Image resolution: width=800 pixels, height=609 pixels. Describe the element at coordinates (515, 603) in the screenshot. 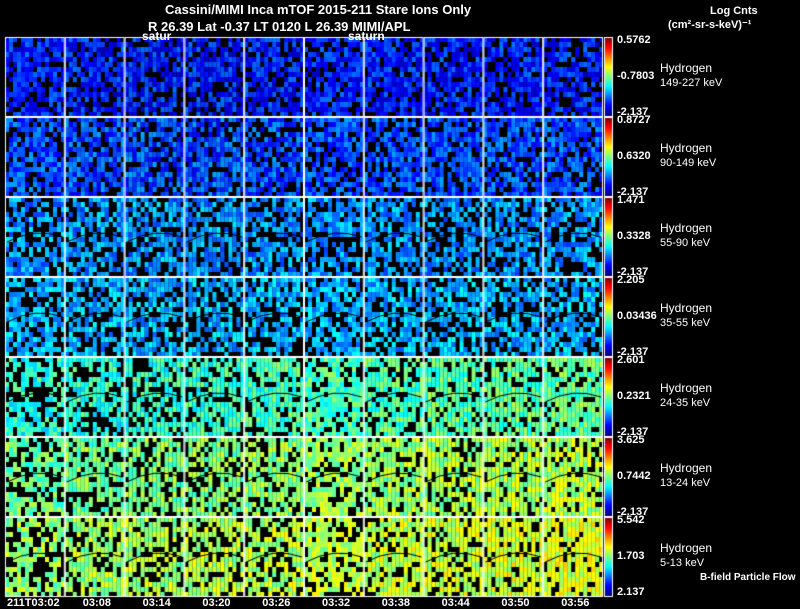

I see `x-tick-label: 03:50` at that location.